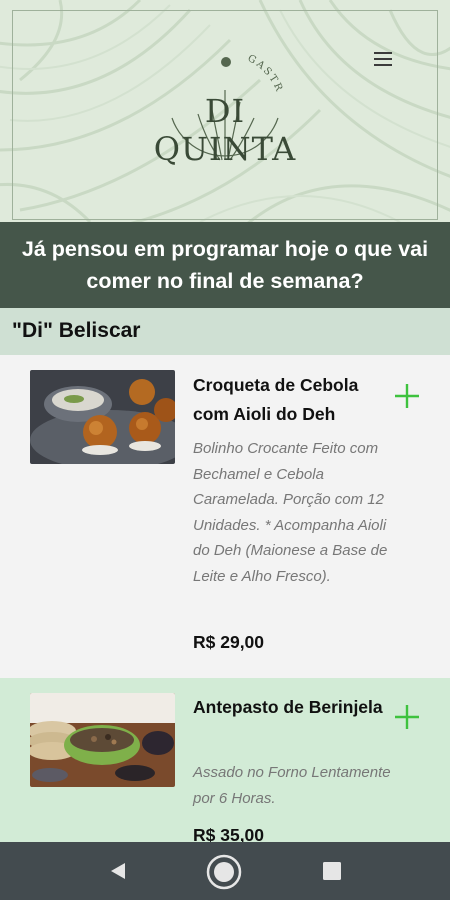 The image size is (450, 900). I want to click on recent-square-icon, so click(332, 871).